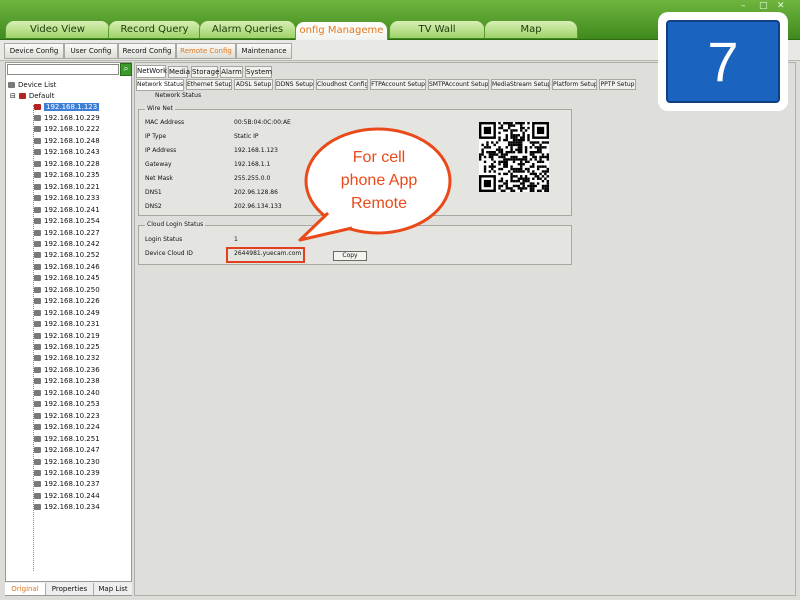 The image size is (800, 600). I want to click on tab-original: Original, so click(25, 589).